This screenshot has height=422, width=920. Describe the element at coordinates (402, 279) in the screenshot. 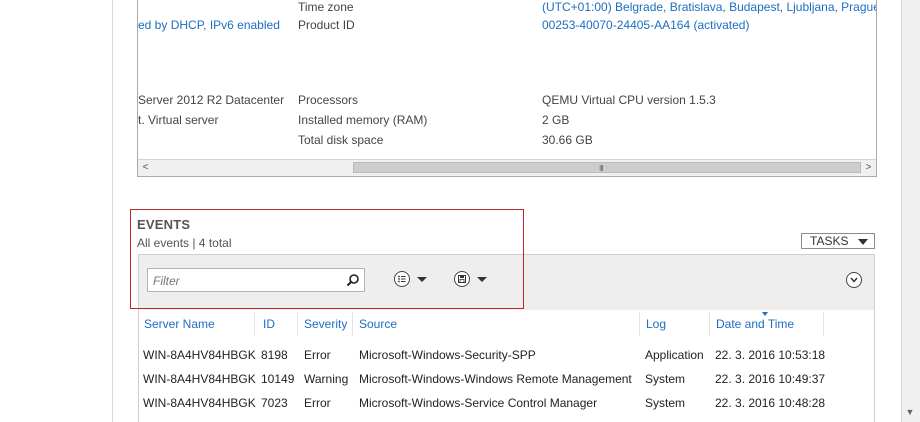

I see `list-options-icon` at that location.